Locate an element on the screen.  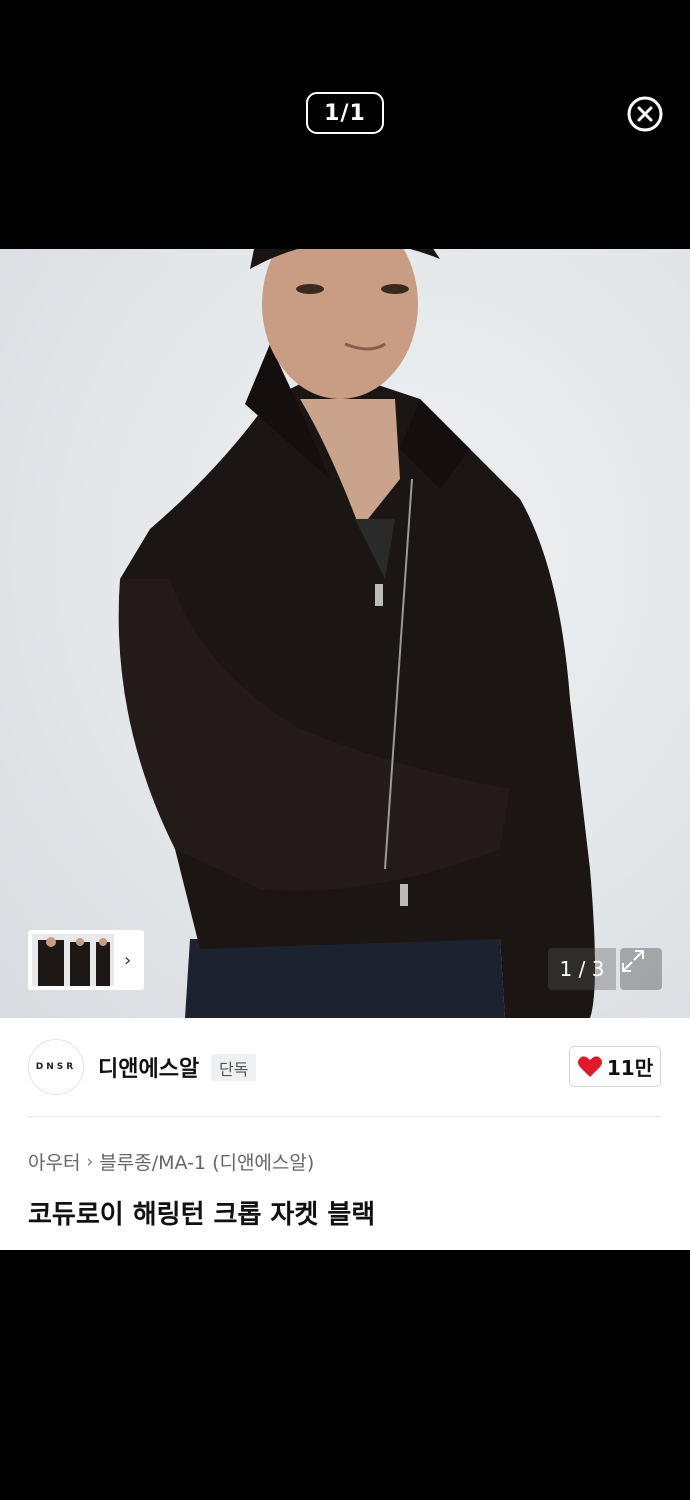
image-counter-text: 1/1 is located at coordinates (345, 113).